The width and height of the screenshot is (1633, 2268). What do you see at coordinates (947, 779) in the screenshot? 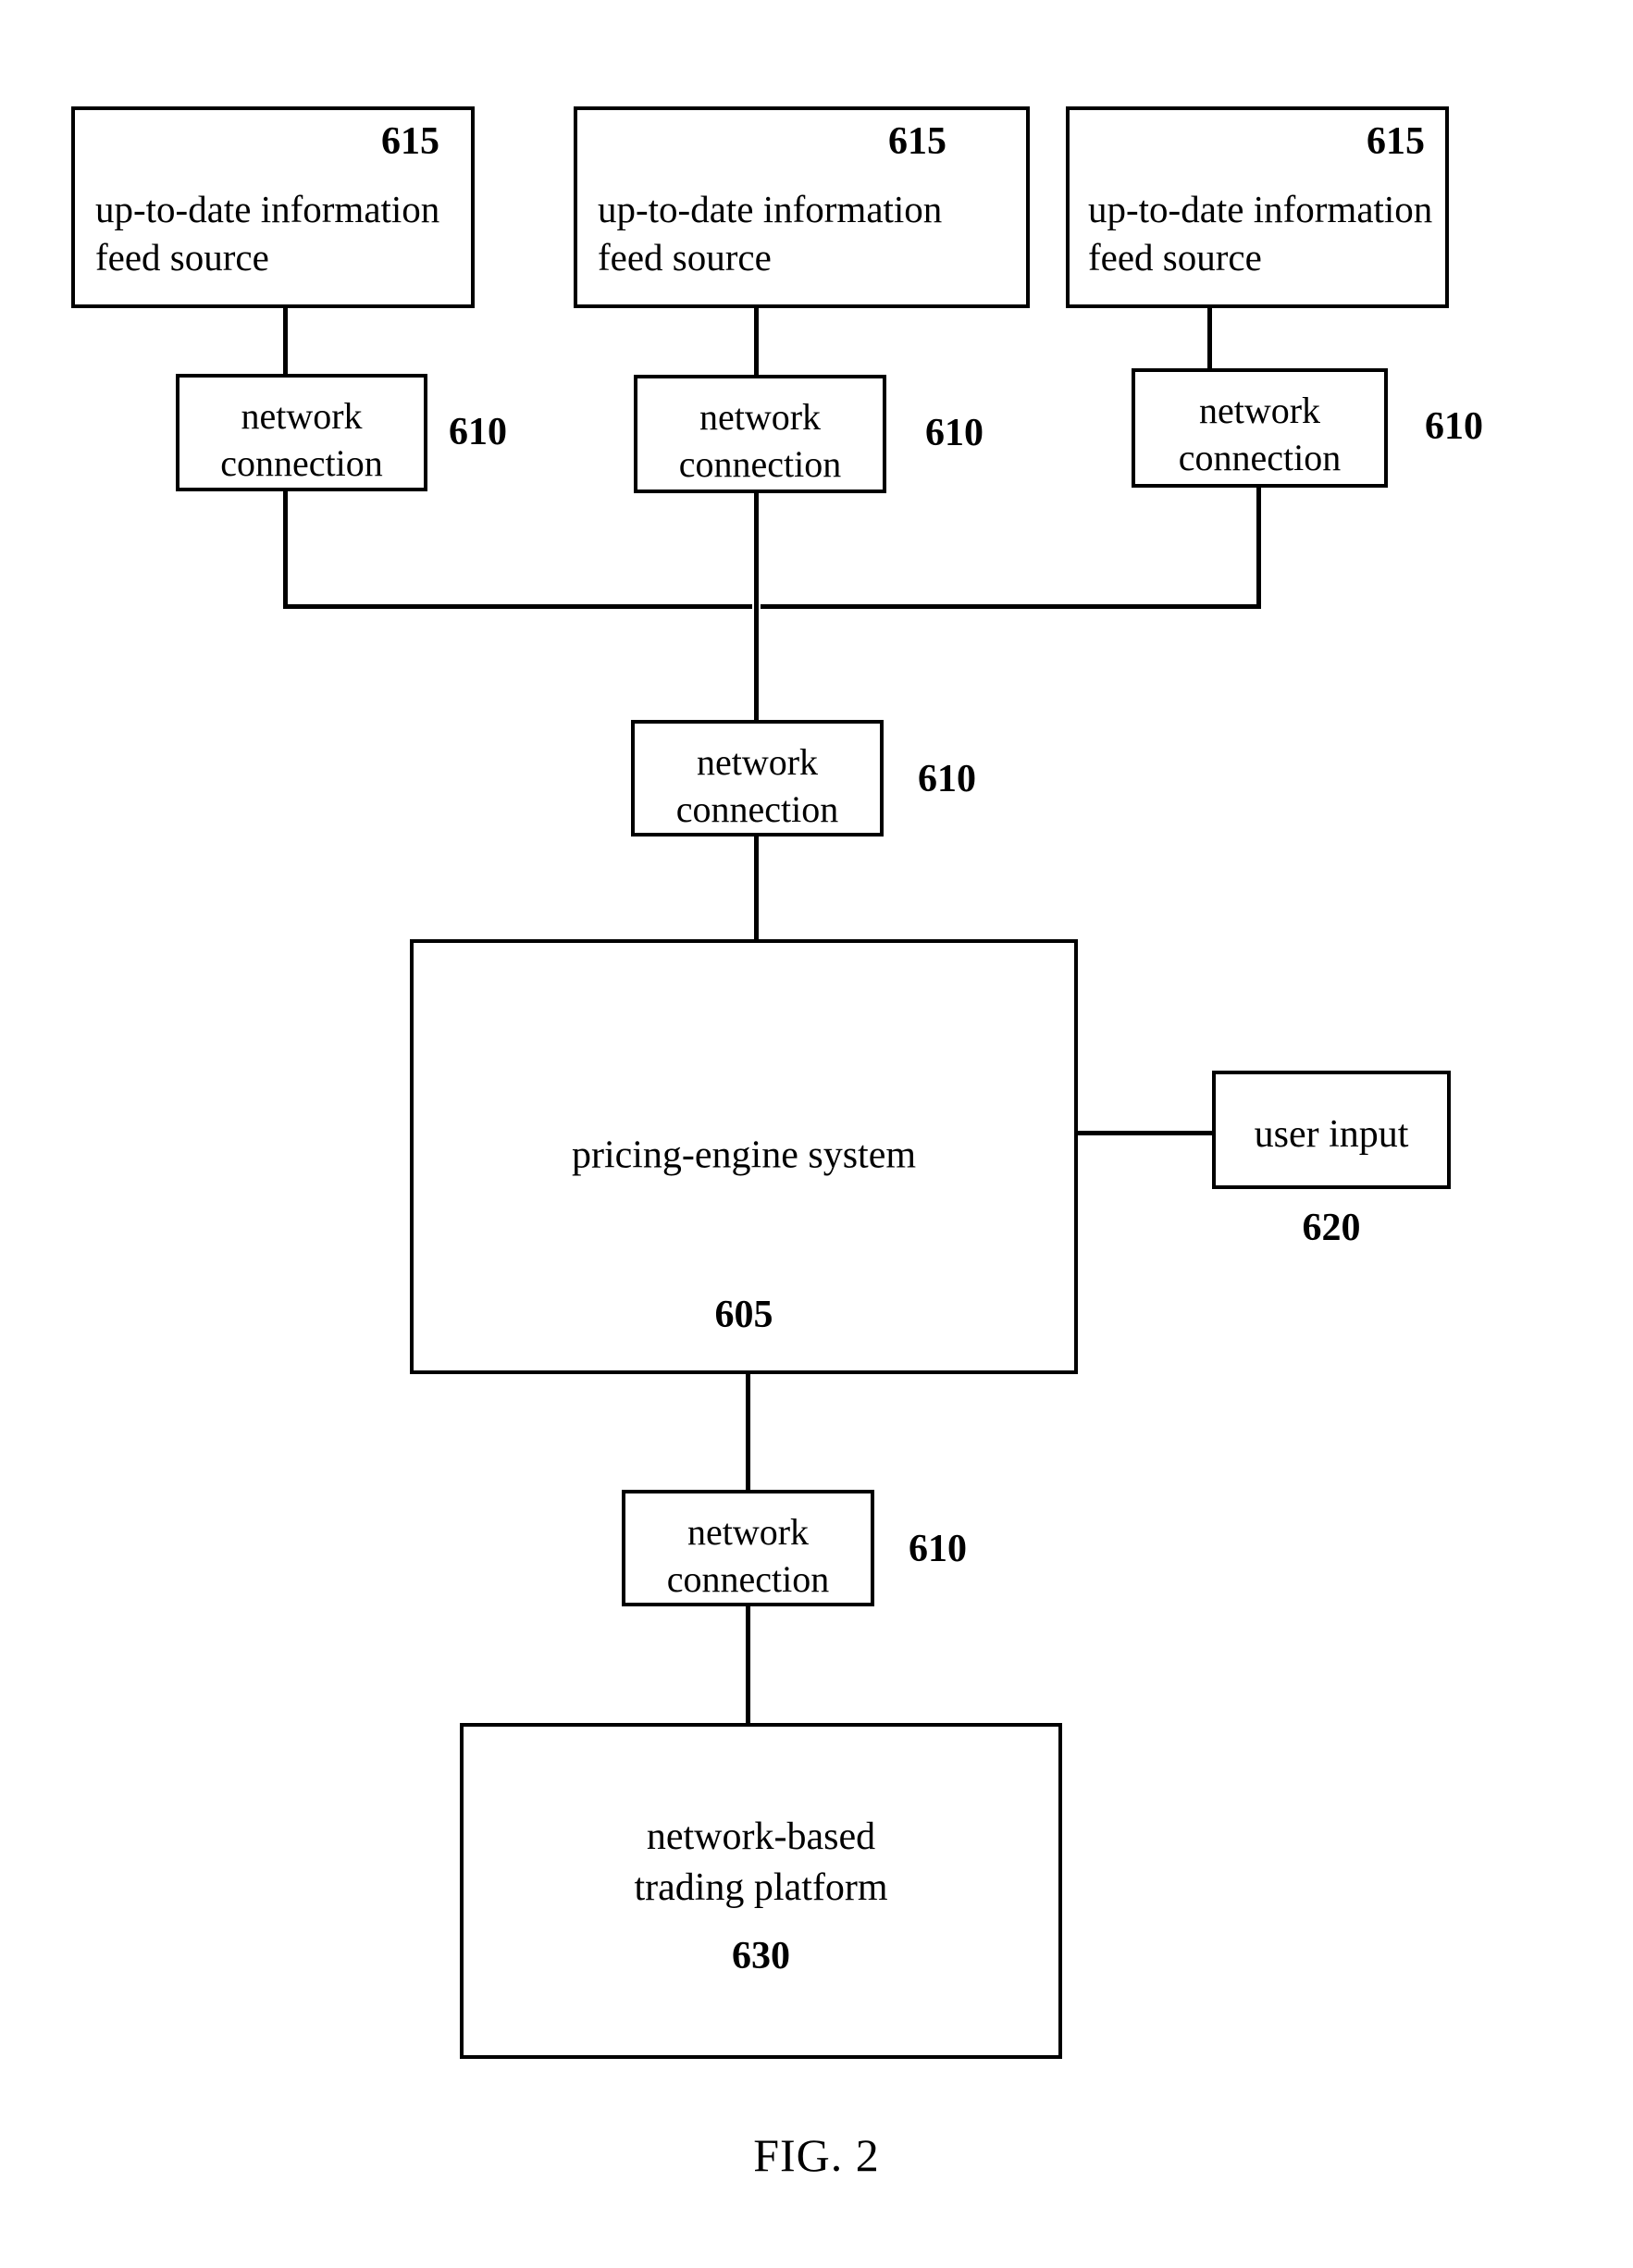
I see `ref-numeral-610-central: 610` at bounding box center [947, 779].